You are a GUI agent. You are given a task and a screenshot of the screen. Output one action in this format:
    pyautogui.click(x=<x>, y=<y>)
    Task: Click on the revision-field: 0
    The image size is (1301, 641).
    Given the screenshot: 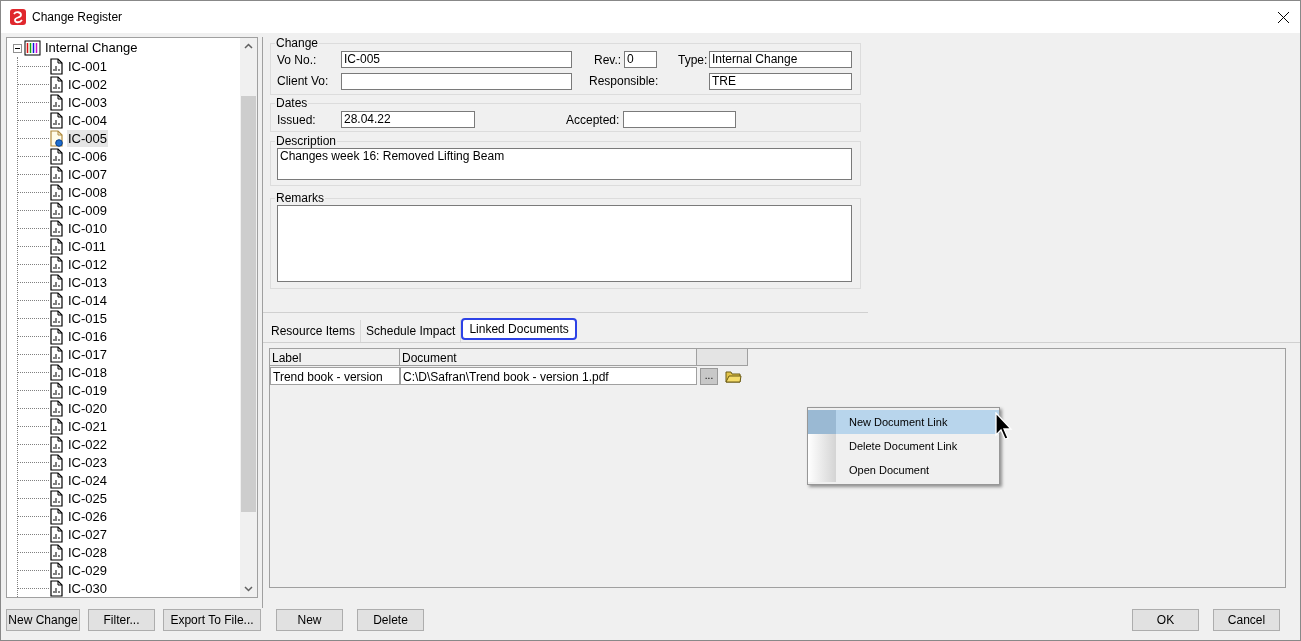 What is the action you would take?
    pyautogui.click(x=640, y=59)
    